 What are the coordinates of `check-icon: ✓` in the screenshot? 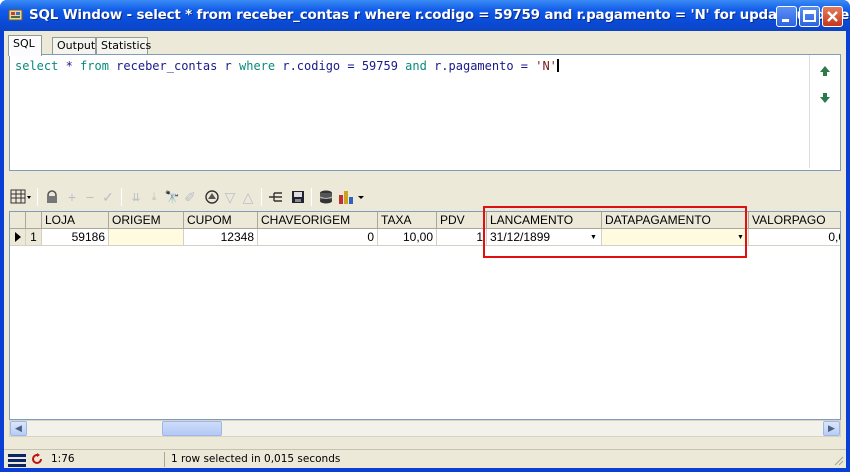 It's located at (108, 196).